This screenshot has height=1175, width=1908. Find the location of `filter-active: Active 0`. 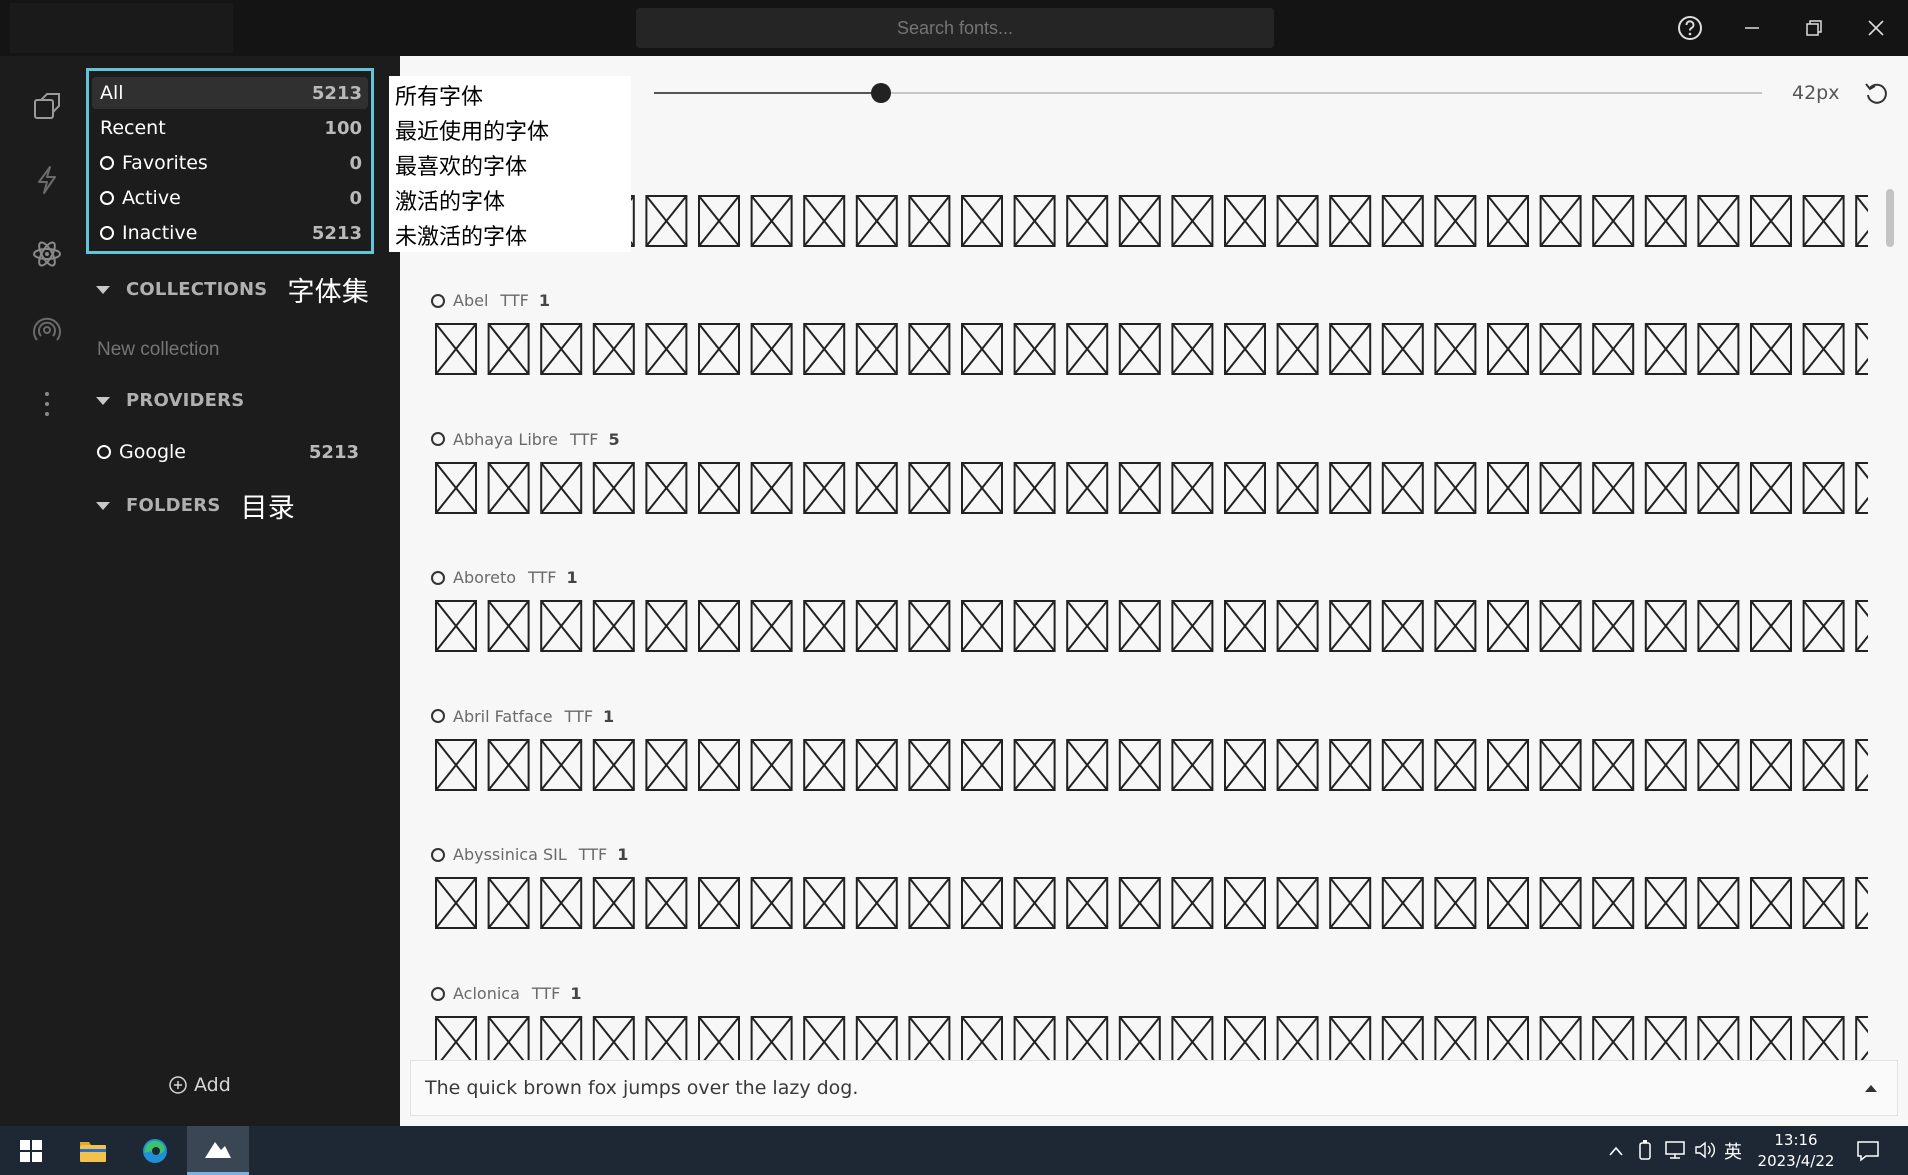

filter-active: Active 0 is located at coordinates (230, 198).